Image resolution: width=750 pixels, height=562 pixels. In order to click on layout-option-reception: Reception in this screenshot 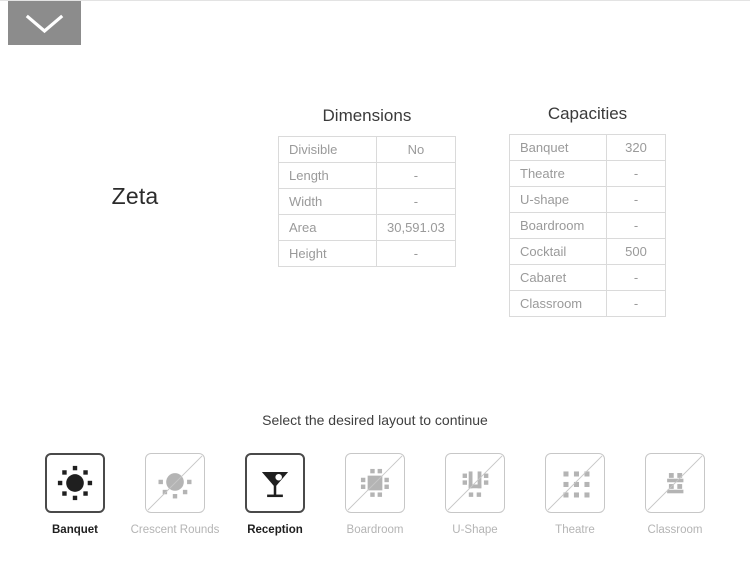, I will do `click(275, 494)`.